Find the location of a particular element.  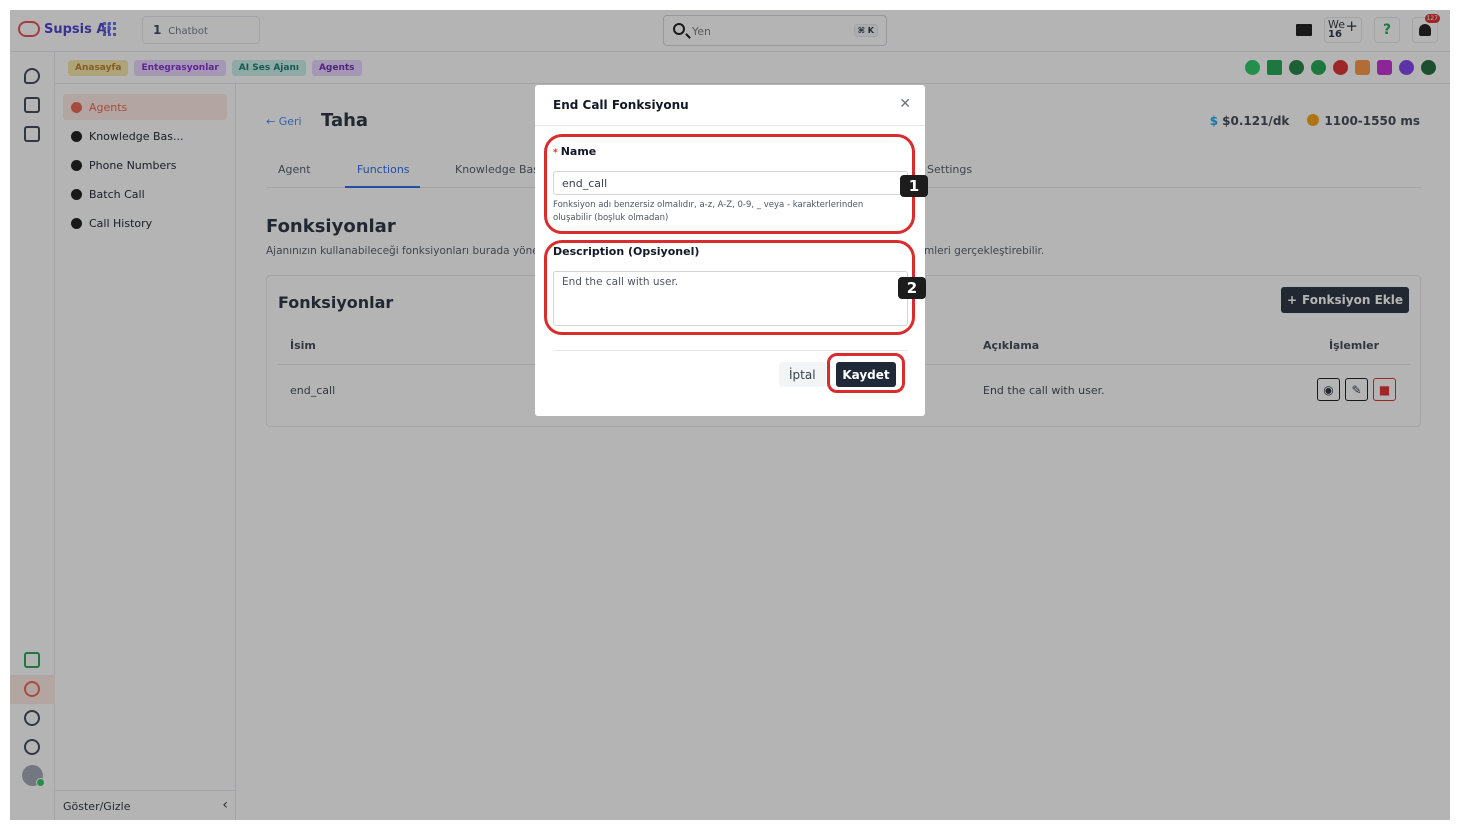

name-label: * Name is located at coordinates (574, 151).